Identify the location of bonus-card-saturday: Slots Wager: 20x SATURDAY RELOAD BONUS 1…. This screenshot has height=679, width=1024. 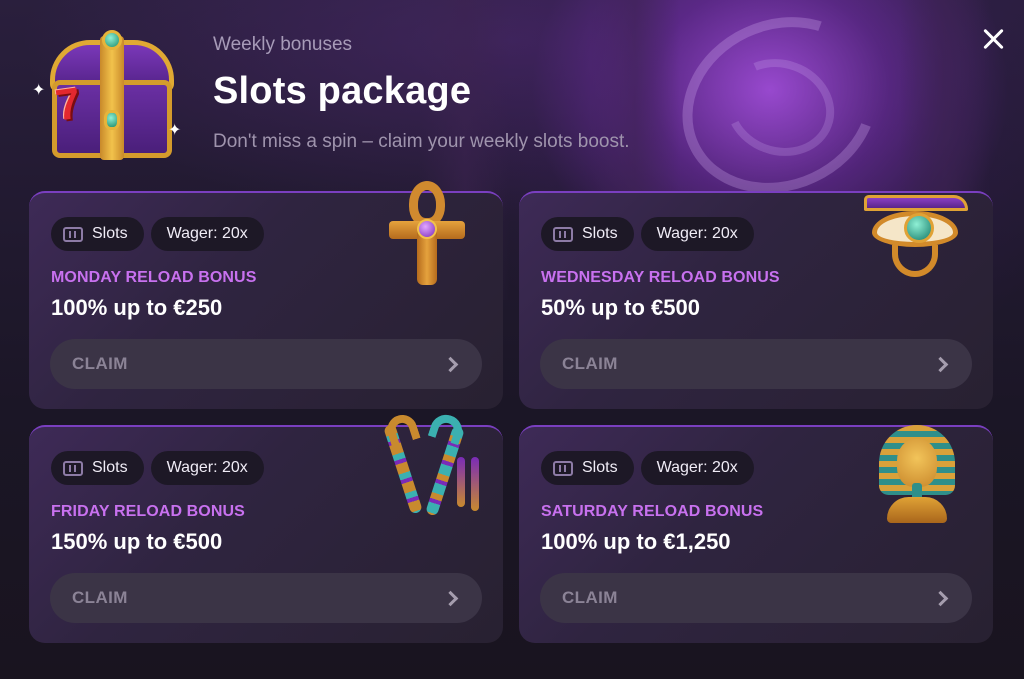
(756, 534).